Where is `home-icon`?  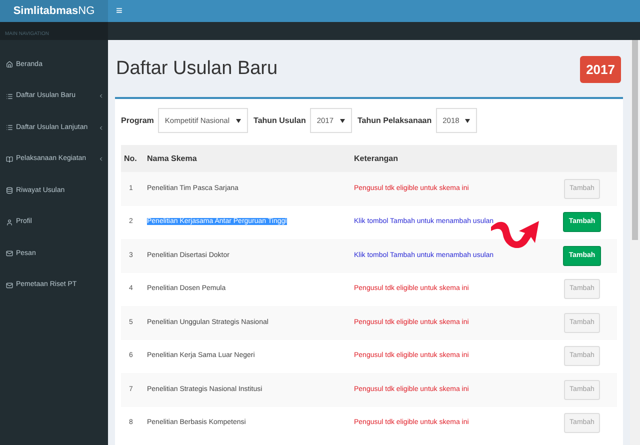
home-icon is located at coordinates (9, 64).